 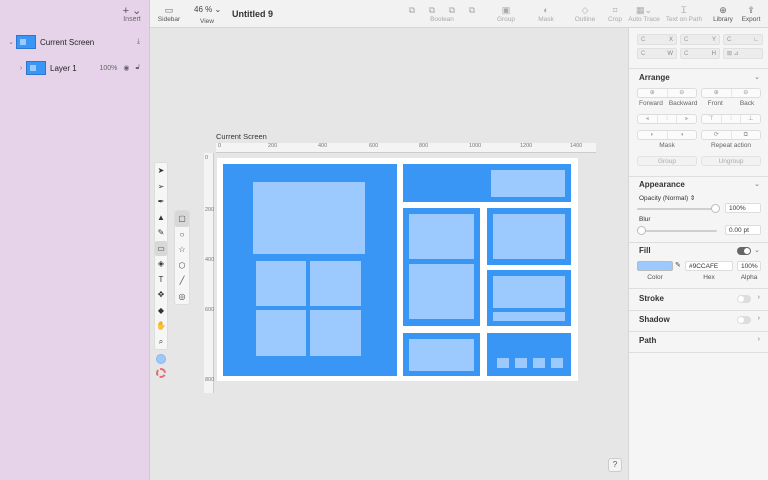 What do you see at coordinates (744, 251) in the screenshot?
I see `fill-toggle` at bounding box center [744, 251].